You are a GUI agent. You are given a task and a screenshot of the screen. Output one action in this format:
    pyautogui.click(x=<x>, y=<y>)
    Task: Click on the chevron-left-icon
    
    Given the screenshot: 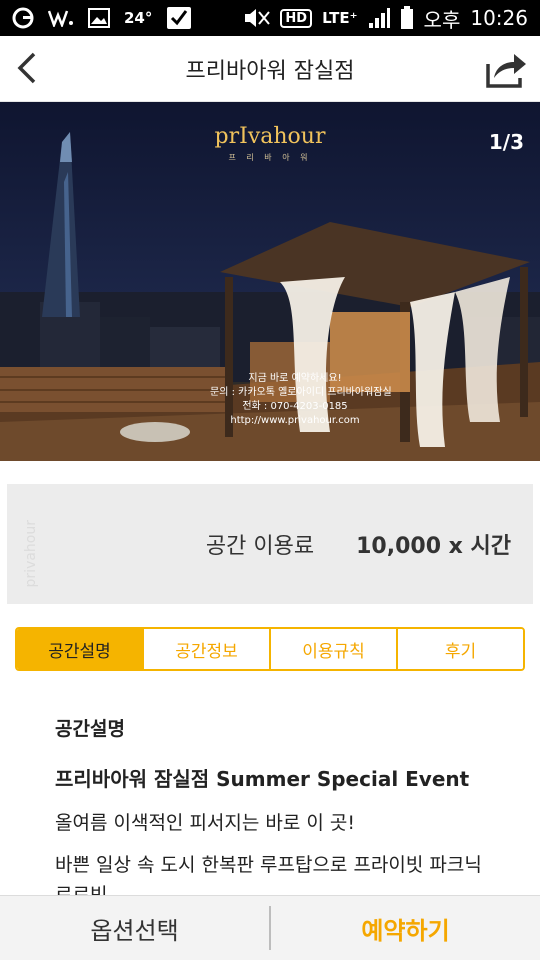 What is the action you would take?
    pyautogui.click(x=26, y=68)
    